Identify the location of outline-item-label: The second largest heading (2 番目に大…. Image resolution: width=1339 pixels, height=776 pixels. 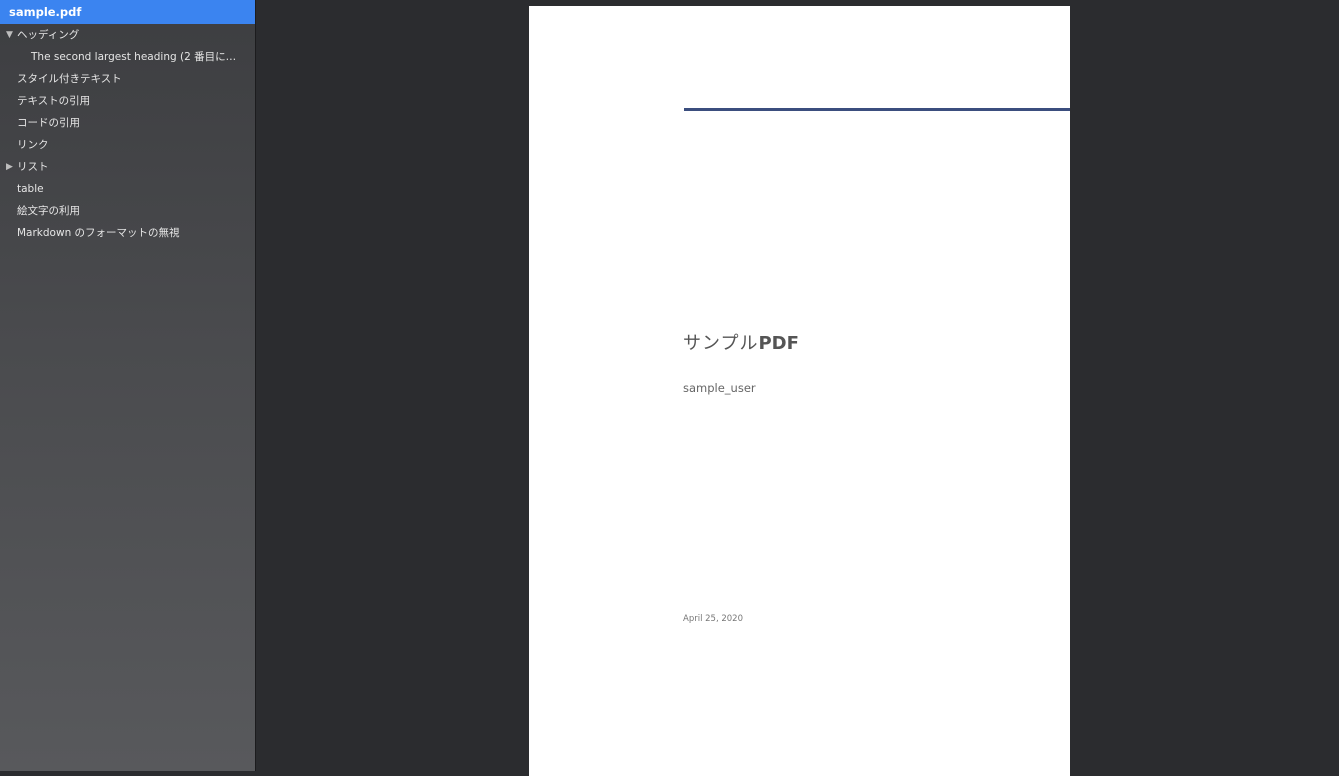
(139, 57).